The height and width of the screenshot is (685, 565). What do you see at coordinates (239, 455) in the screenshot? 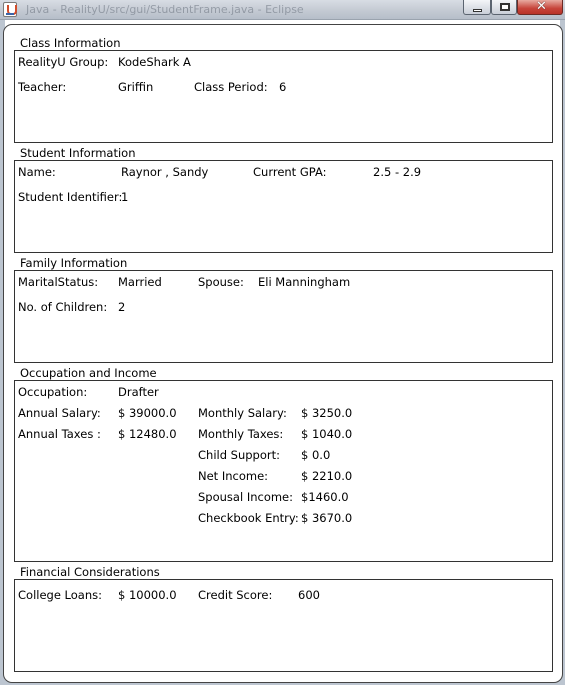
I see `child-support-label: Child Support:` at bounding box center [239, 455].